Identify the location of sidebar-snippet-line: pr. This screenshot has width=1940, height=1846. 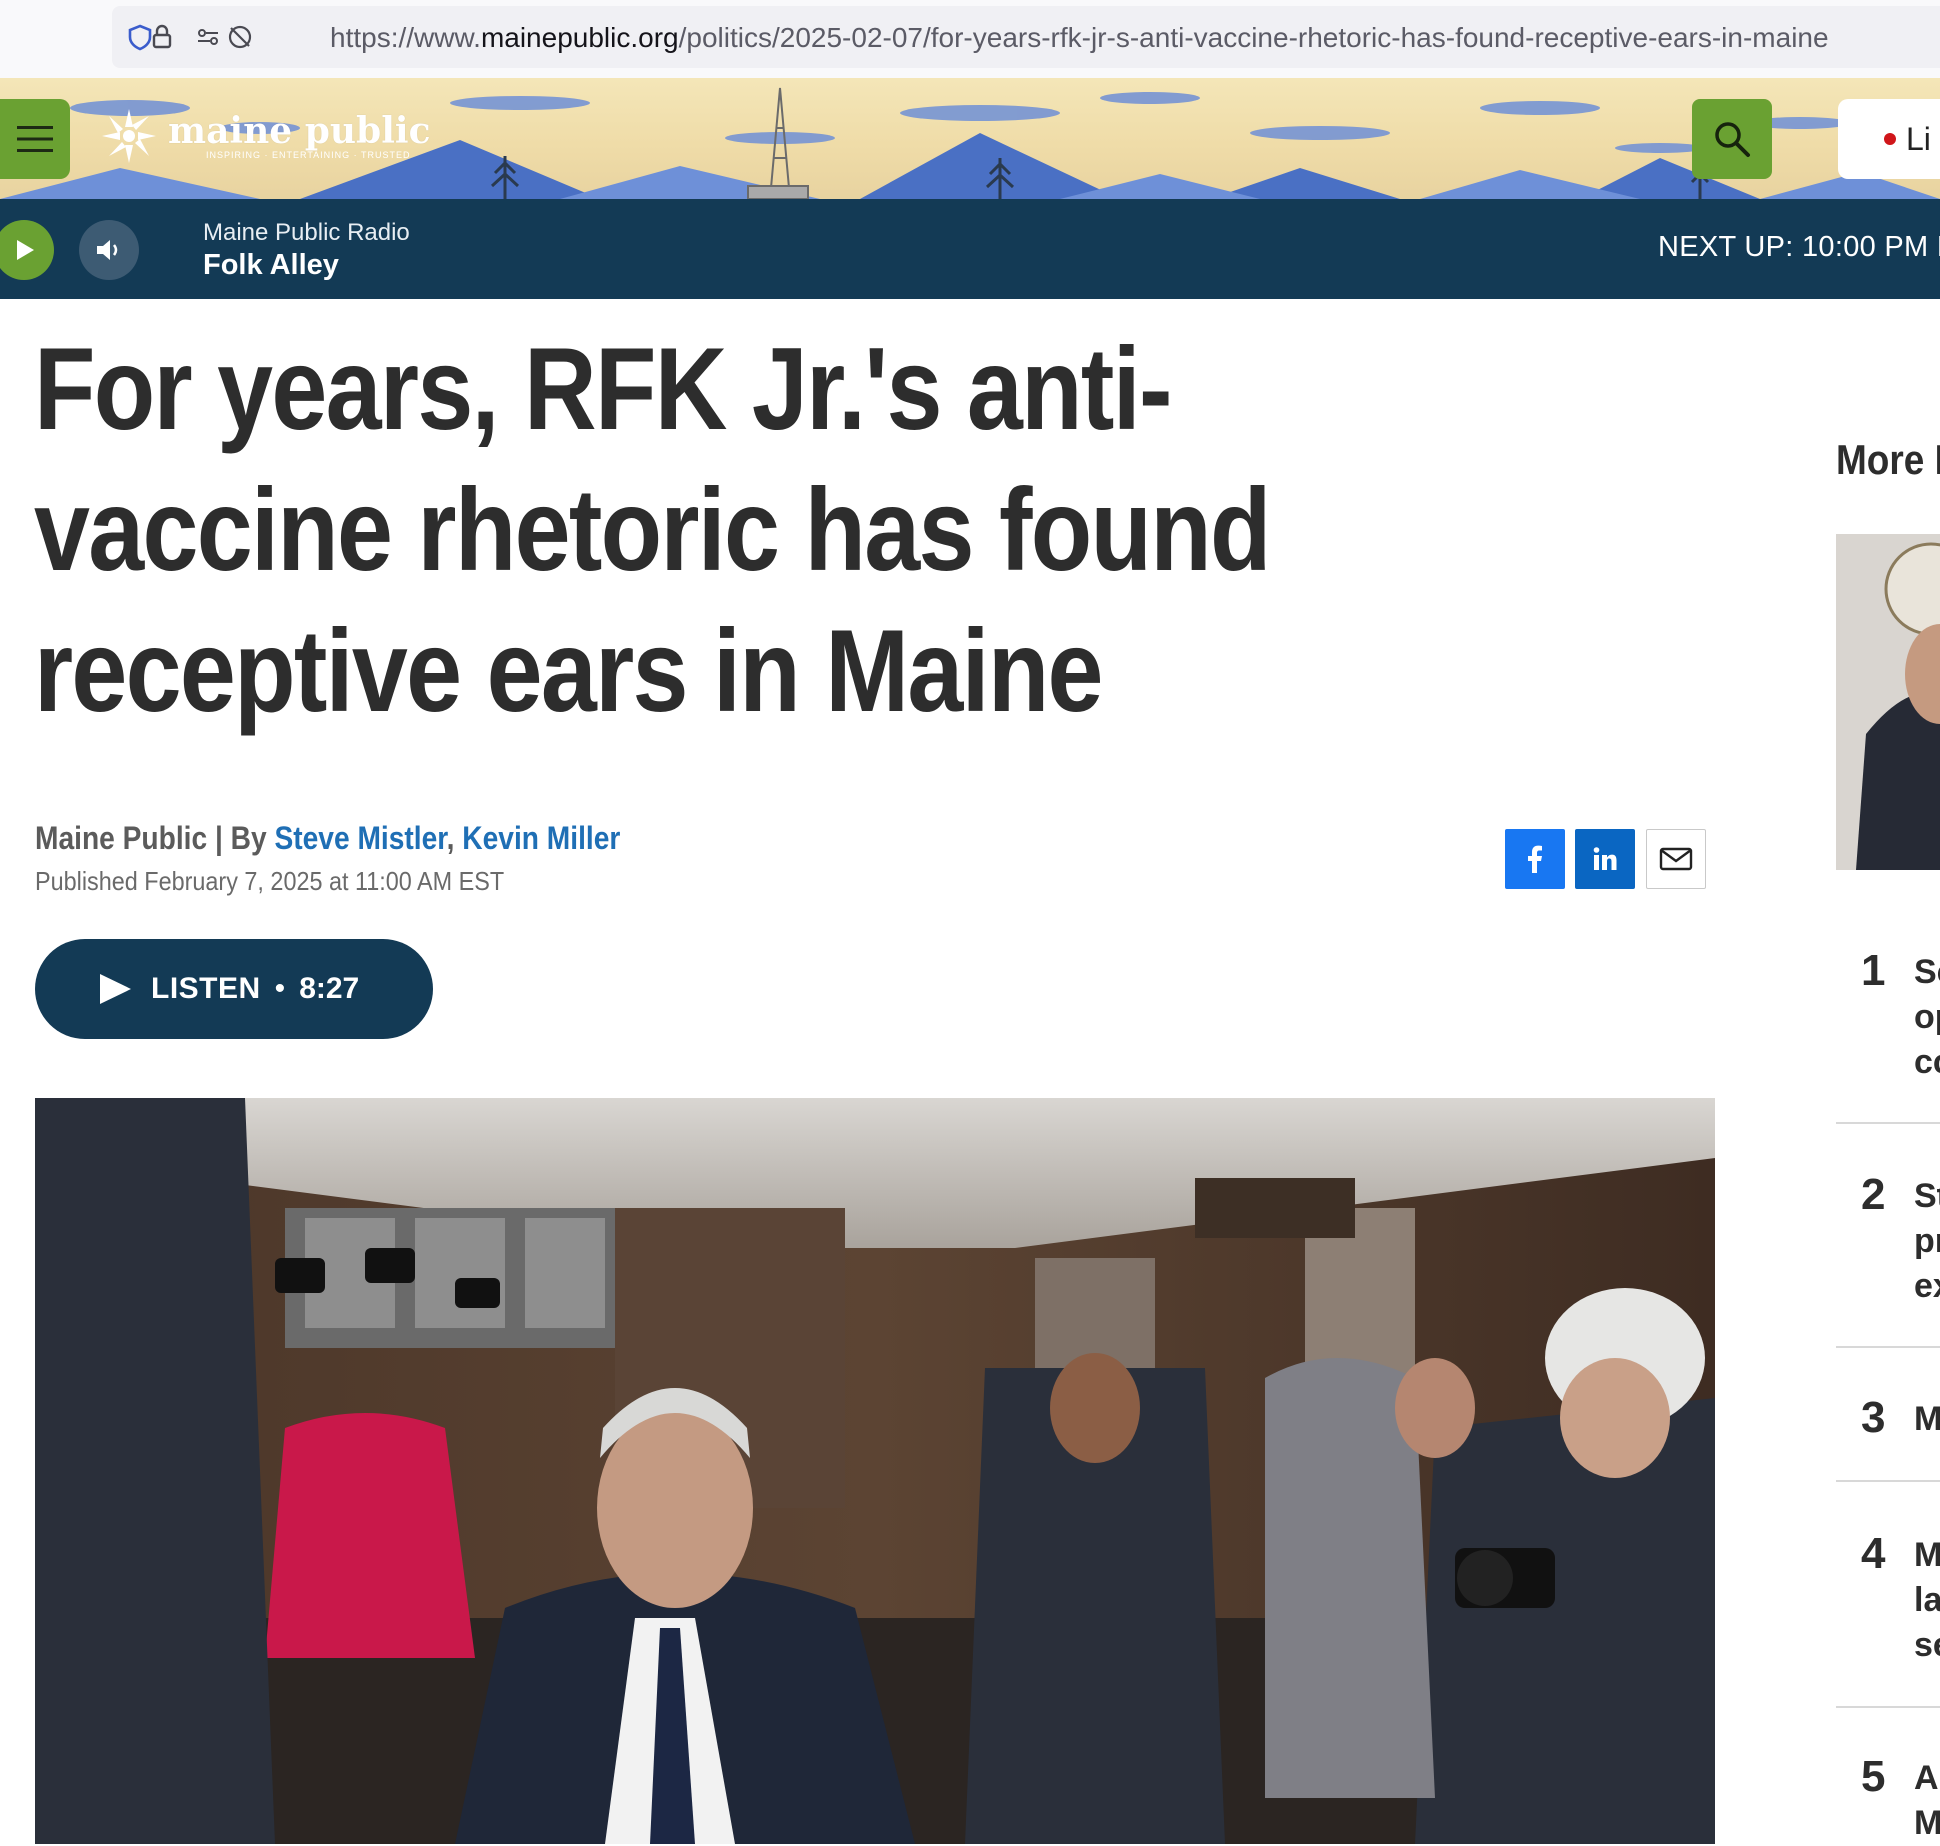
(1927, 1241).